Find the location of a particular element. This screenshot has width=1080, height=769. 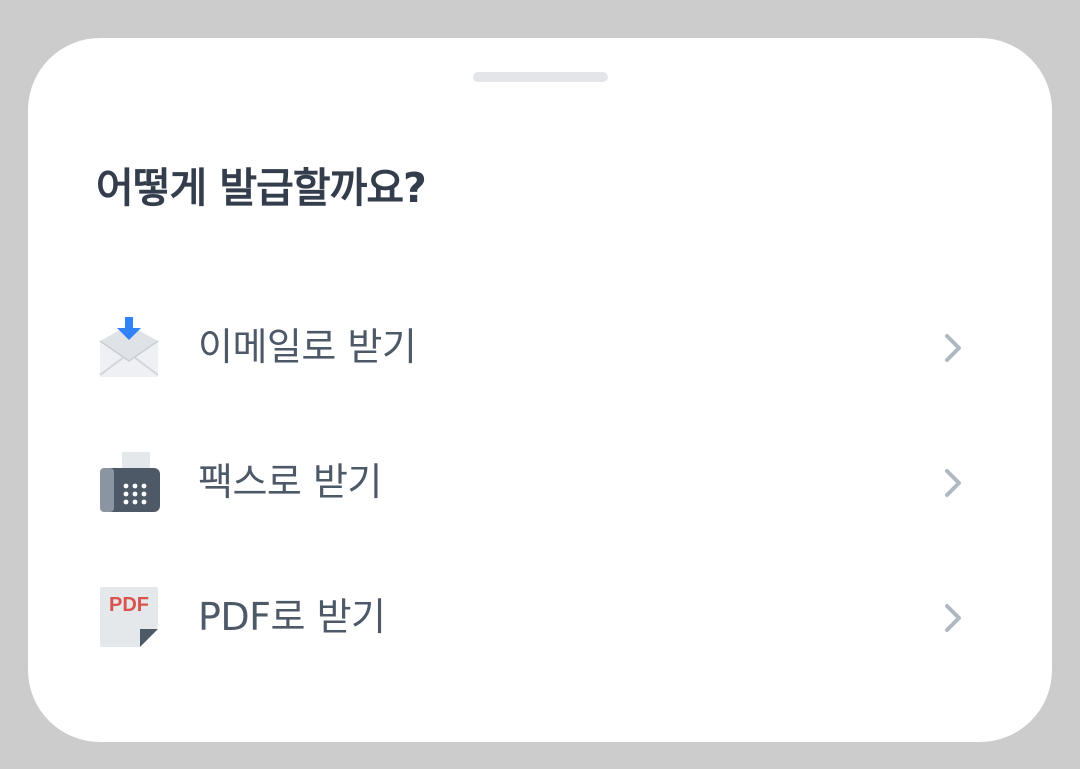

option-email-label: 이메일로 받기 is located at coordinates (307, 347).